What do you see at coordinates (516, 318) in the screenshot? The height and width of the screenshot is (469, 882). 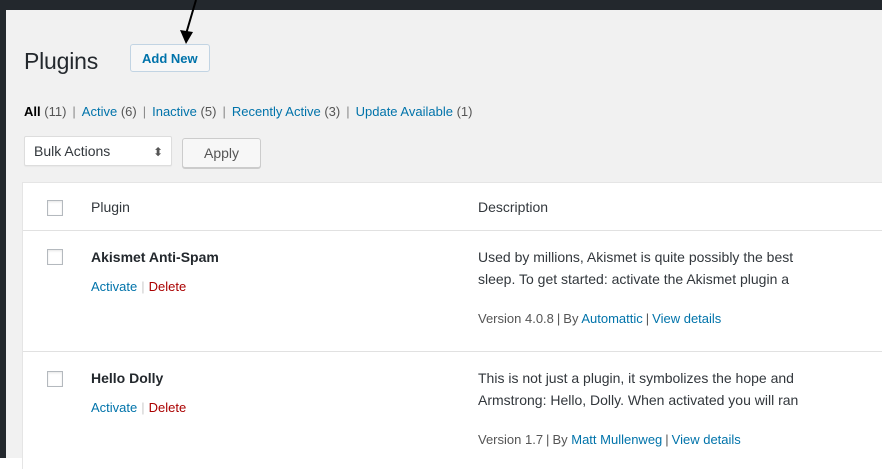 I see `plugin-version: Version 4.0.8` at bounding box center [516, 318].